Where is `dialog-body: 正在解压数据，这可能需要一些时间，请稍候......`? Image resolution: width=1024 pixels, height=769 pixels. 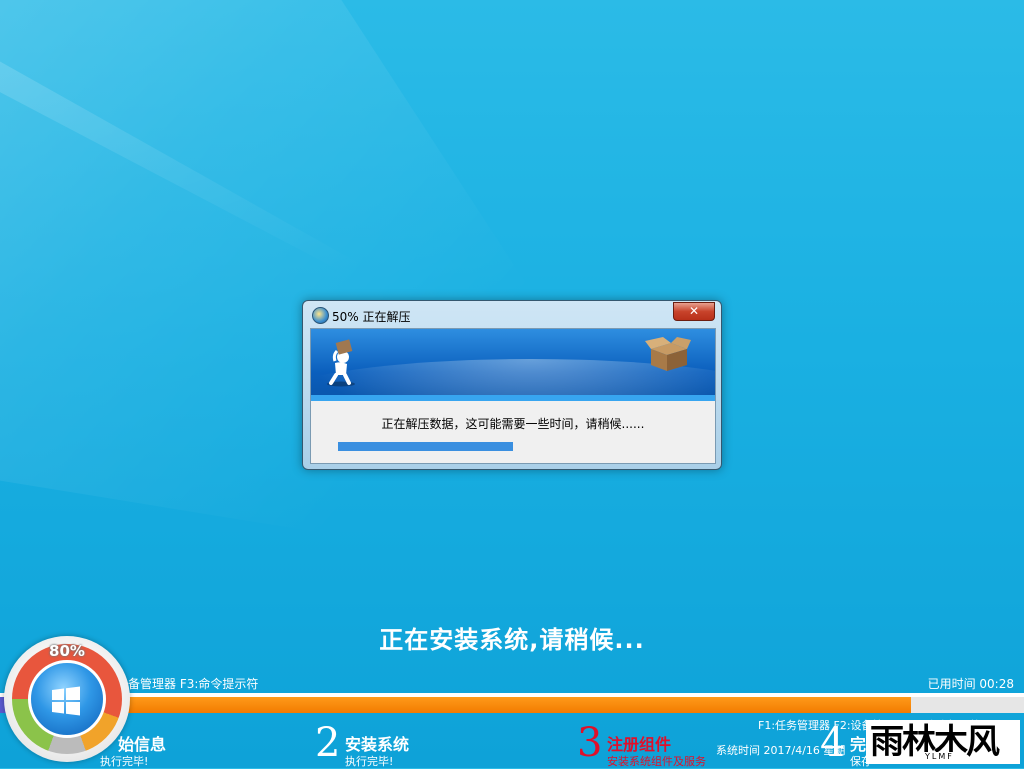 dialog-body: 正在解压数据，这可能需要一些时间，请稍候...... is located at coordinates (513, 396).